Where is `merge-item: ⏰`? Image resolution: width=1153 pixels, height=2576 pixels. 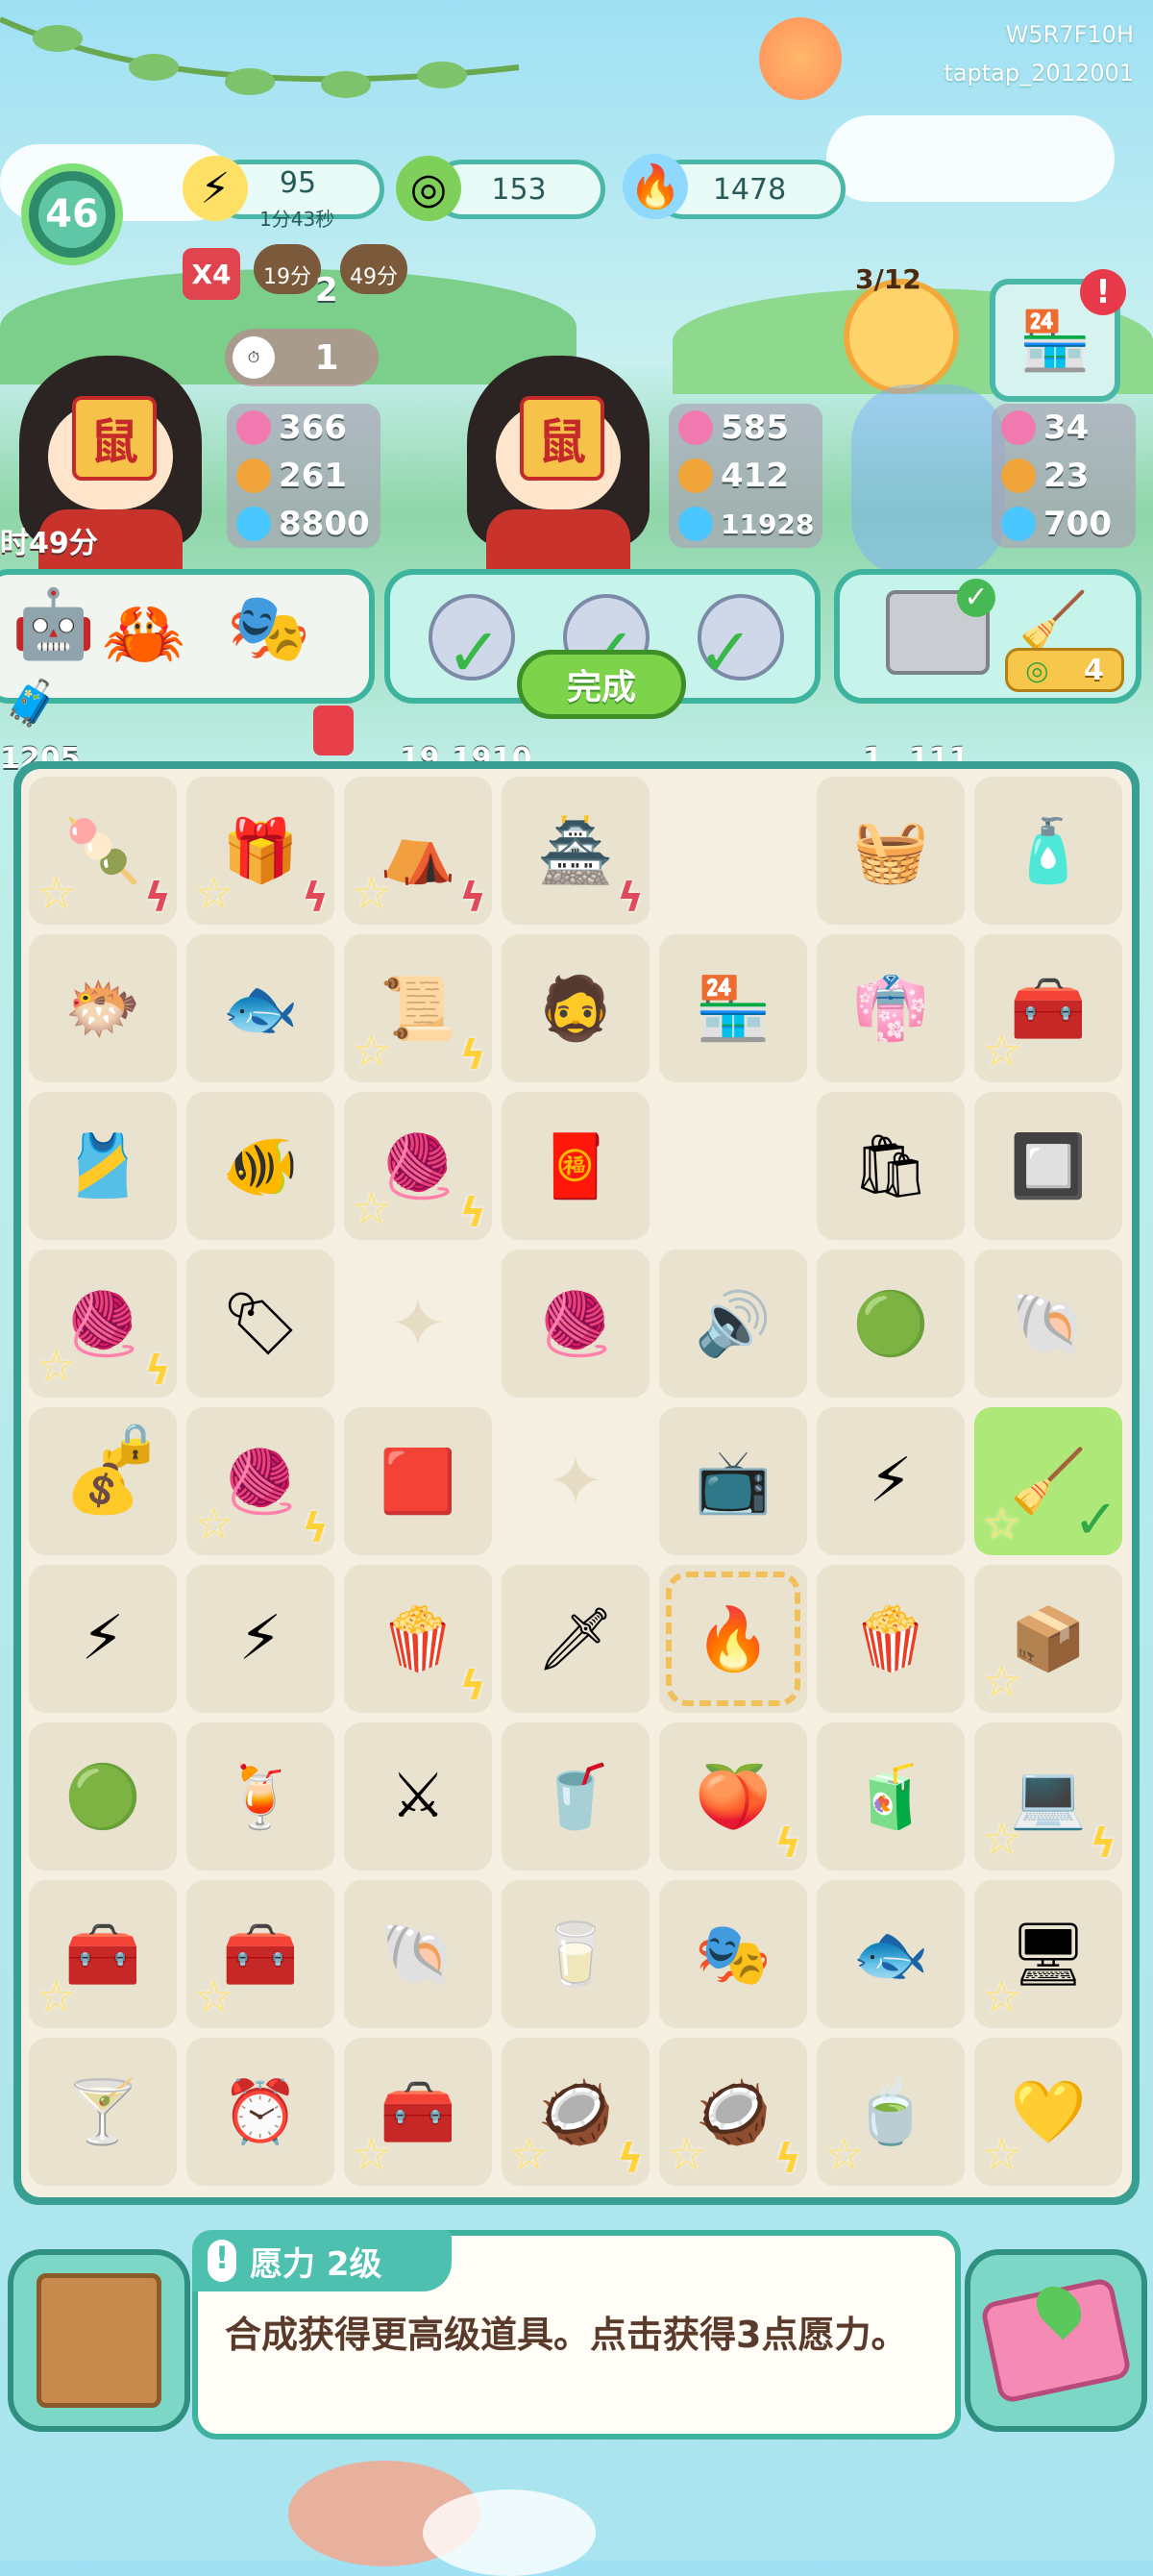
merge-item: ⏰ is located at coordinates (260, 2111).